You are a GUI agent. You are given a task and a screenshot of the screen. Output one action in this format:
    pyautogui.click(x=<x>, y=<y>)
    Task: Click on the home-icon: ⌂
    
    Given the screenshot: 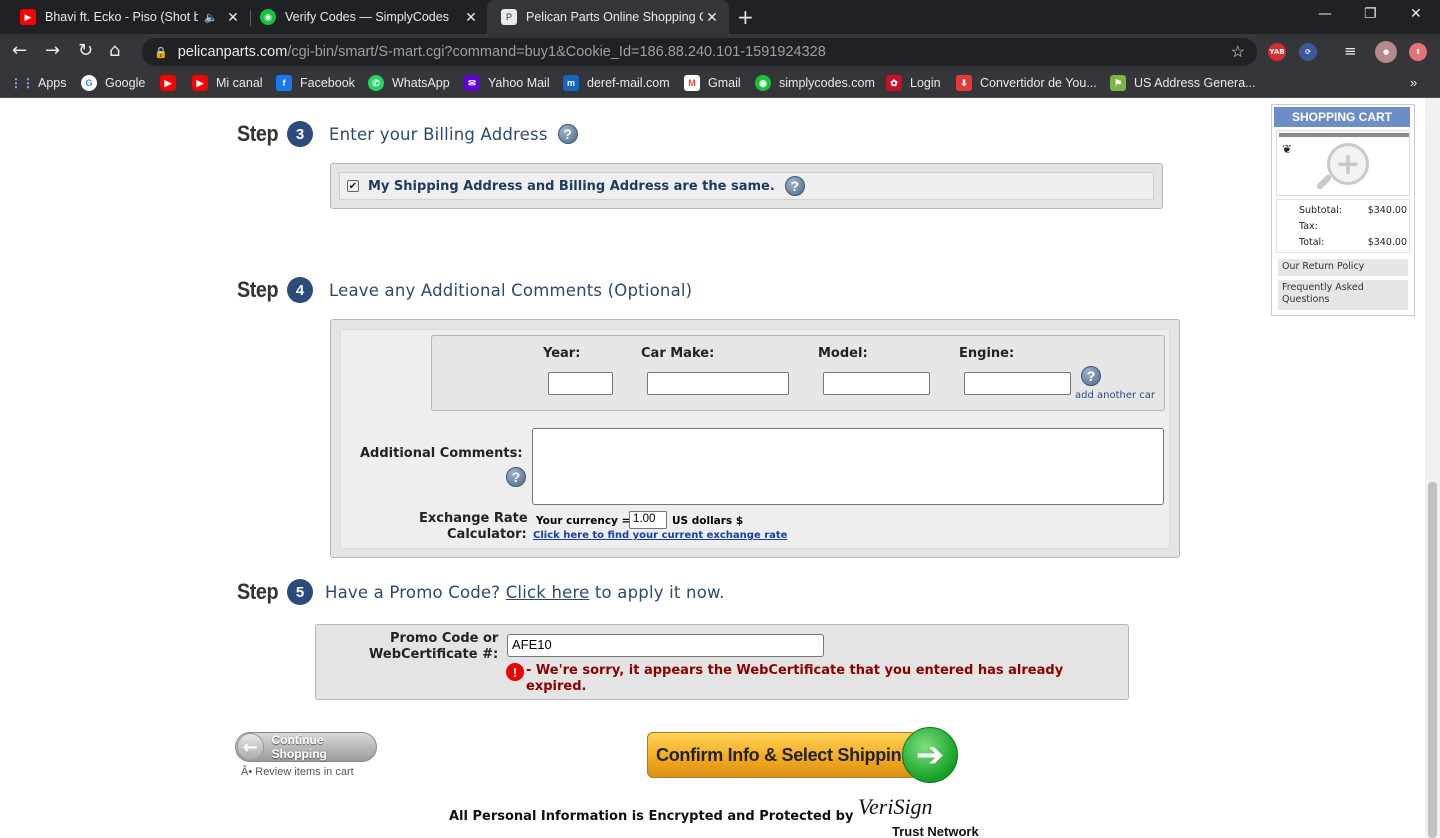 What is the action you would take?
    pyautogui.click(x=114, y=50)
    